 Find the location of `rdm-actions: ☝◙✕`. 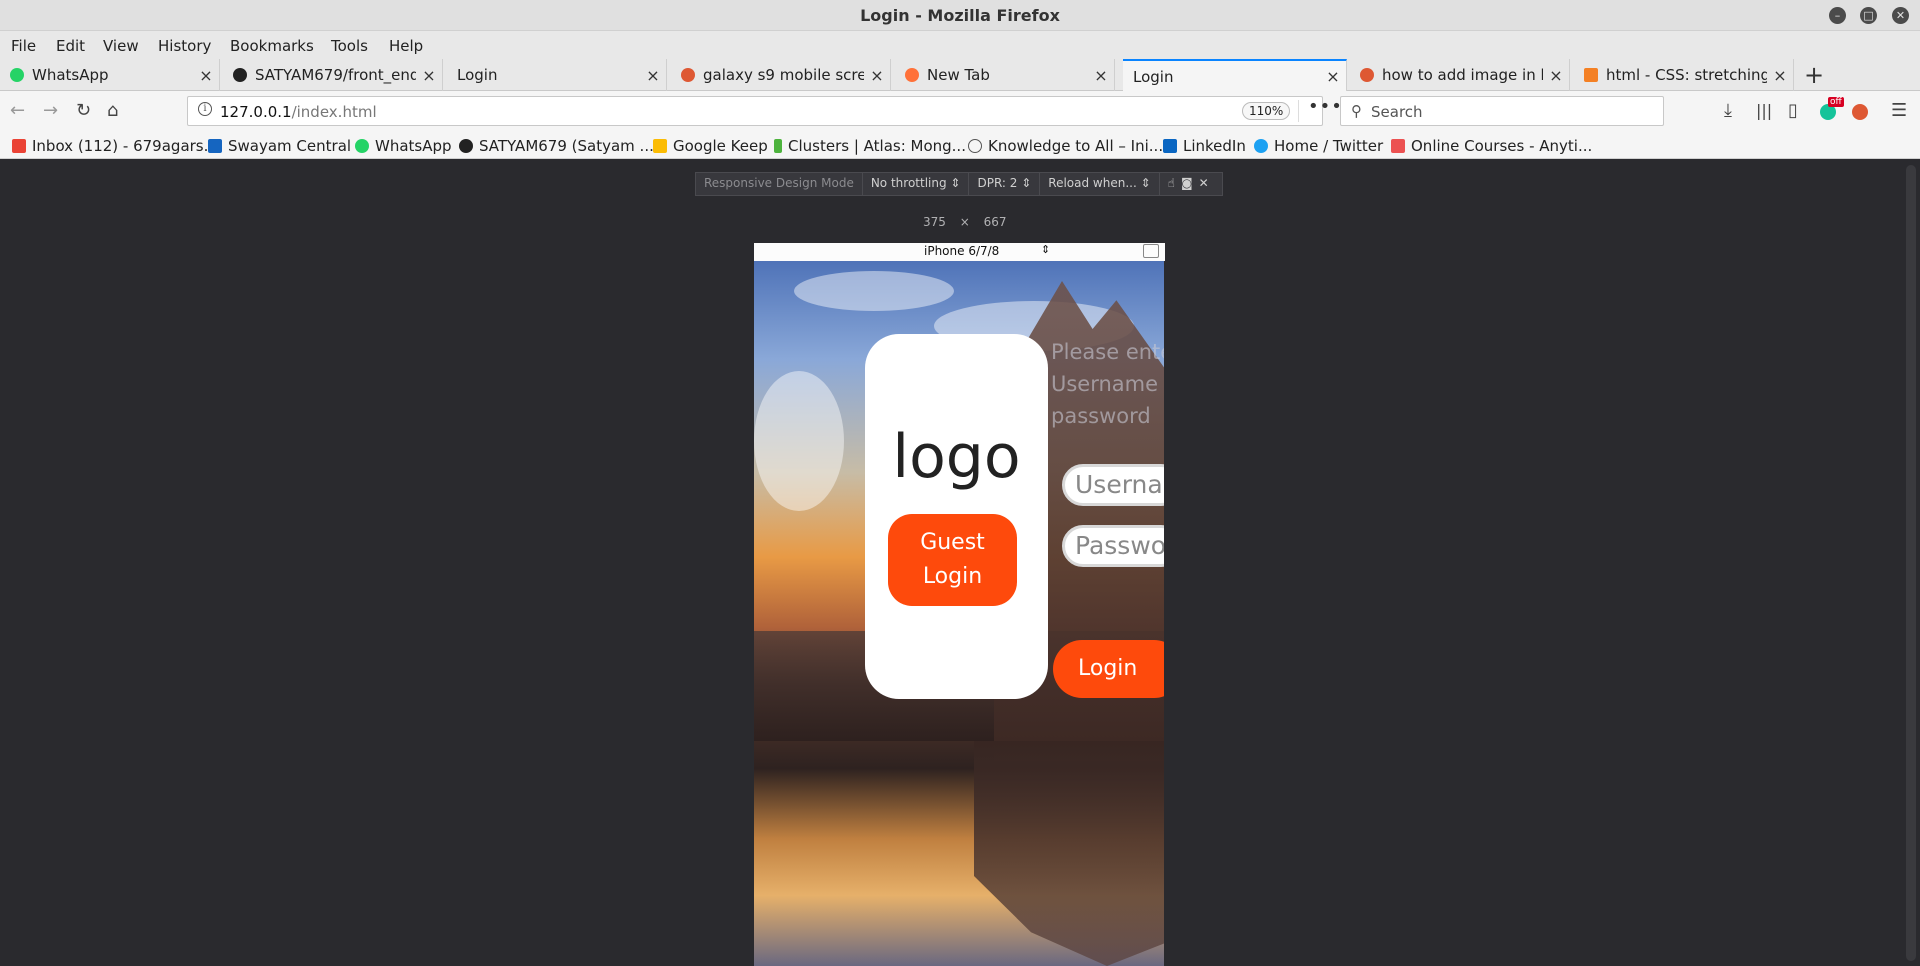

rdm-actions: ☝◙✕ is located at coordinates (1191, 184).